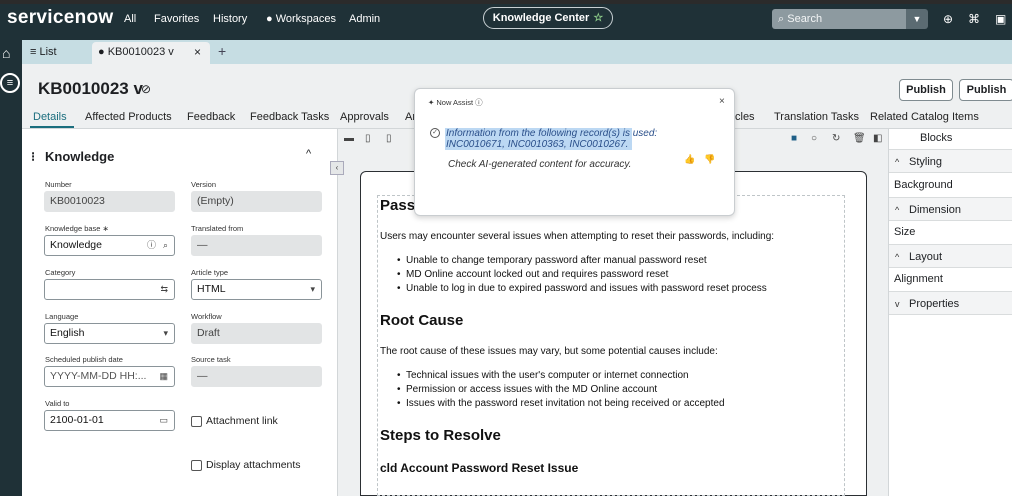  What do you see at coordinates (541, 18) in the screenshot?
I see `knowledge-center-label: Knowledge Center` at bounding box center [541, 18].